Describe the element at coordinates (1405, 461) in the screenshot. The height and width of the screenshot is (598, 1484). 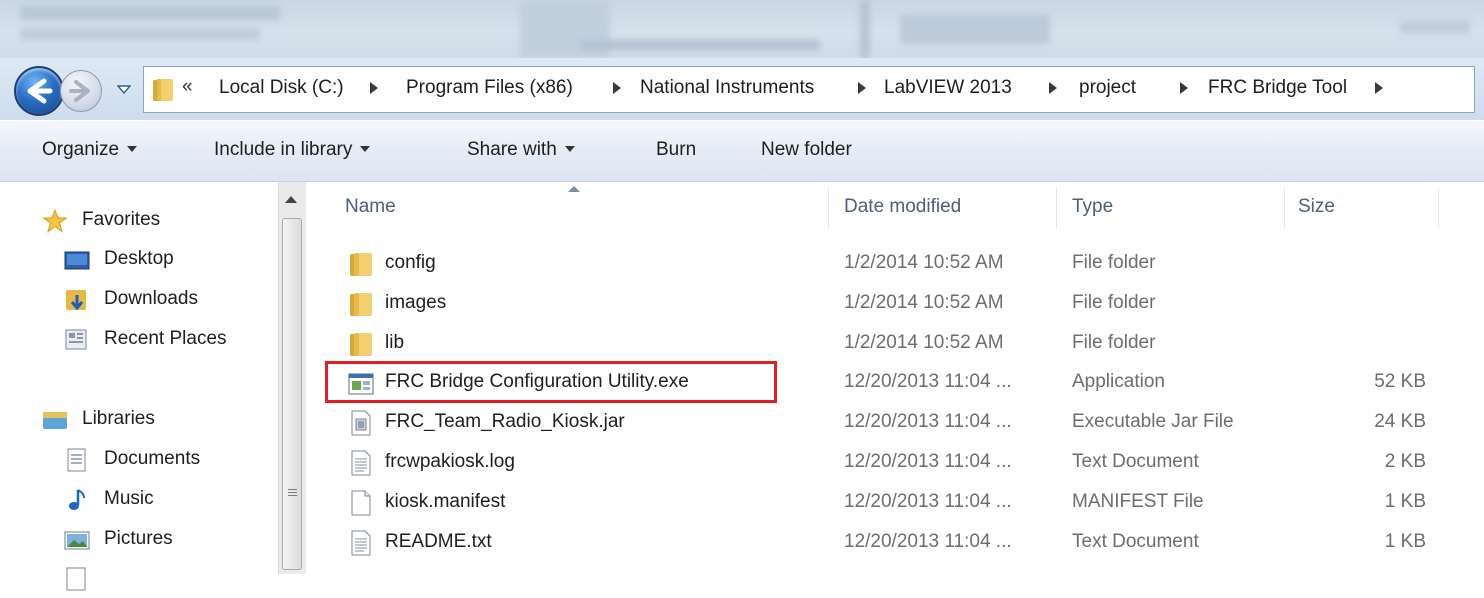
I see `file-size: 2 KB` at that location.